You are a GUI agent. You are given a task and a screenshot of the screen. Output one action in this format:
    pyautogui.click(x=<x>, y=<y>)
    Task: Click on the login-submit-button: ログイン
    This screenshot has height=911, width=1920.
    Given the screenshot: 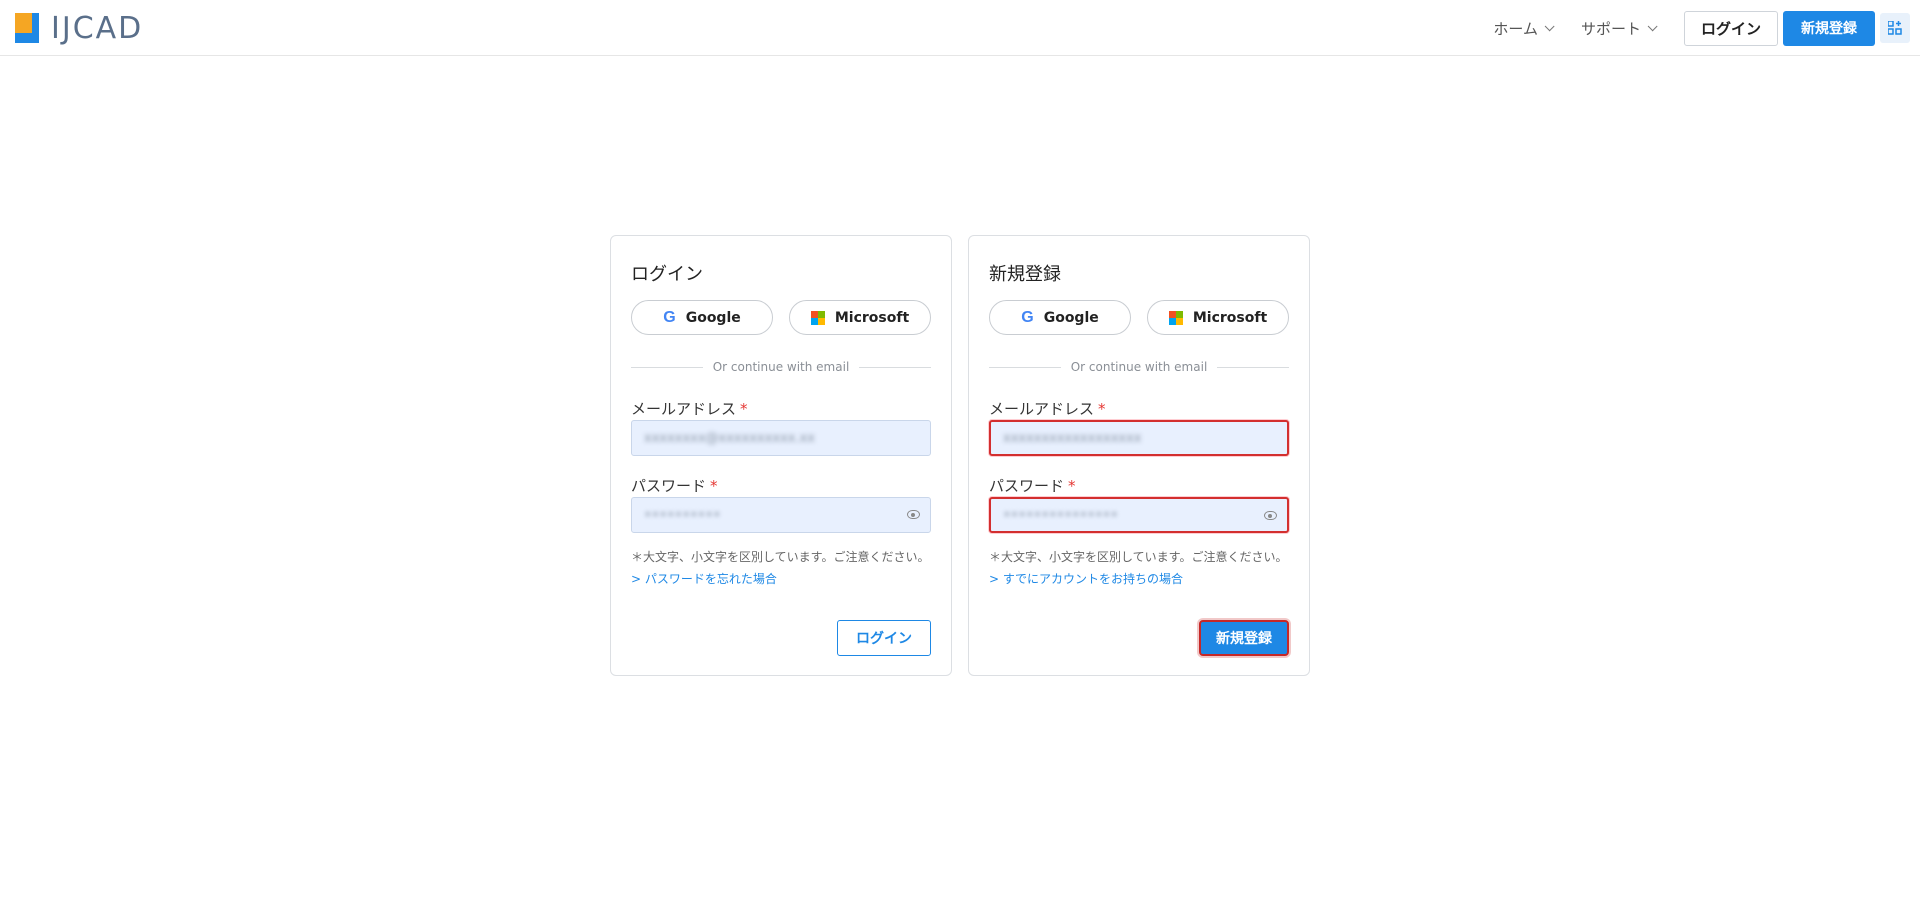 What is the action you would take?
    pyautogui.click(x=884, y=638)
    